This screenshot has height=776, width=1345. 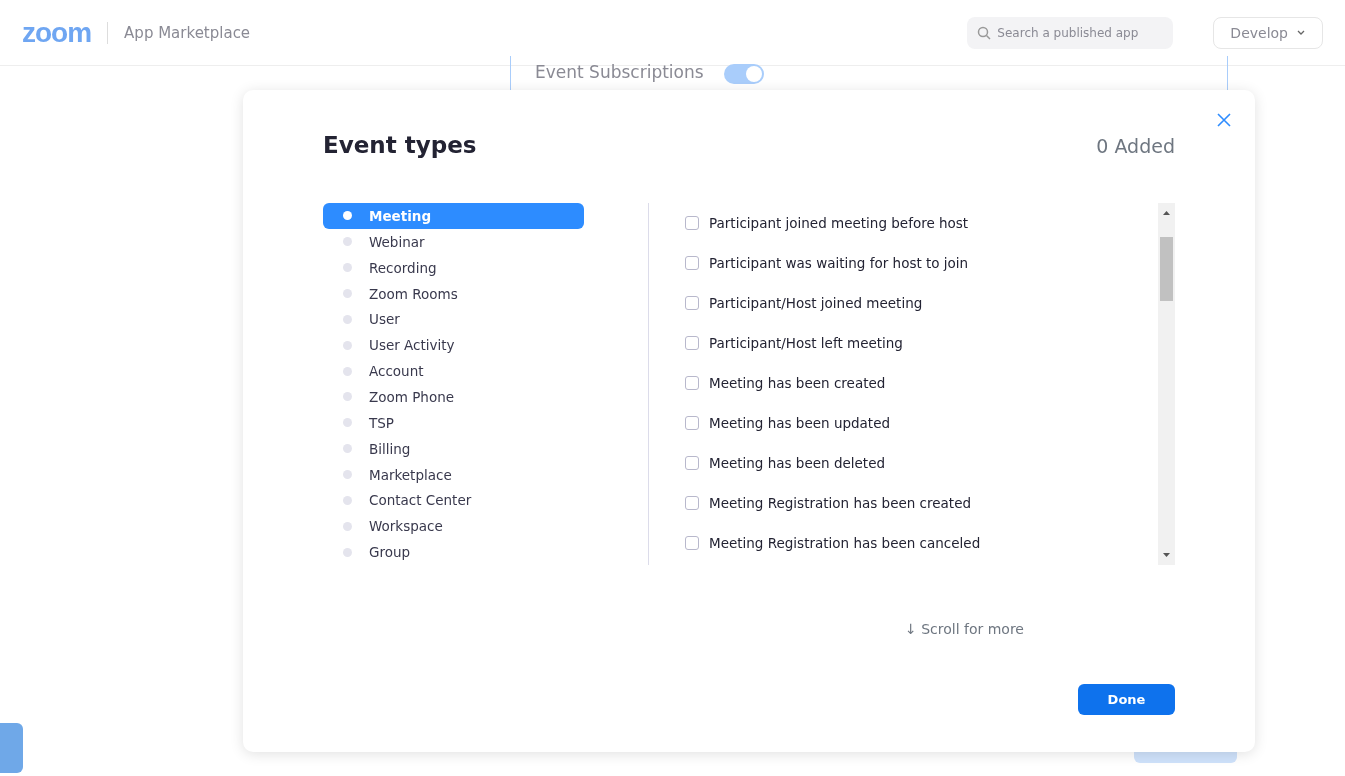 What do you see at coordinates (453, 448) in the screenshot?
I see `category-item: Billing` at bounding box center [453, 448].